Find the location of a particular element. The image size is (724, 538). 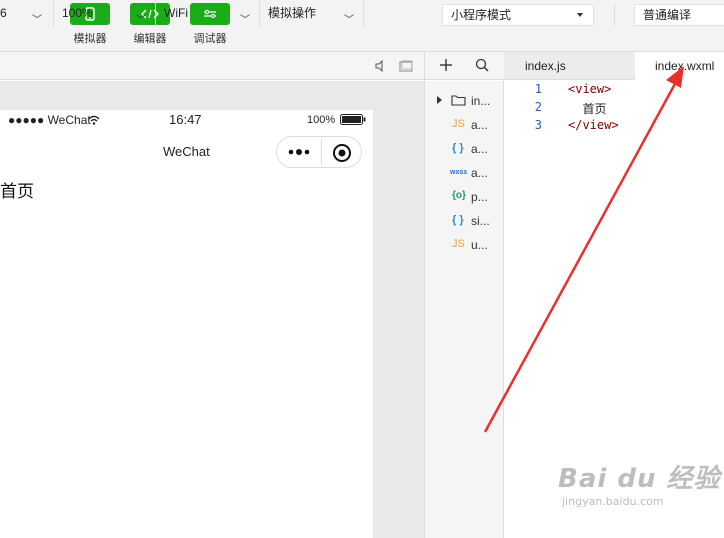

watermark-logo-text: Bai du 经验 is located at coordinates (639, 479).